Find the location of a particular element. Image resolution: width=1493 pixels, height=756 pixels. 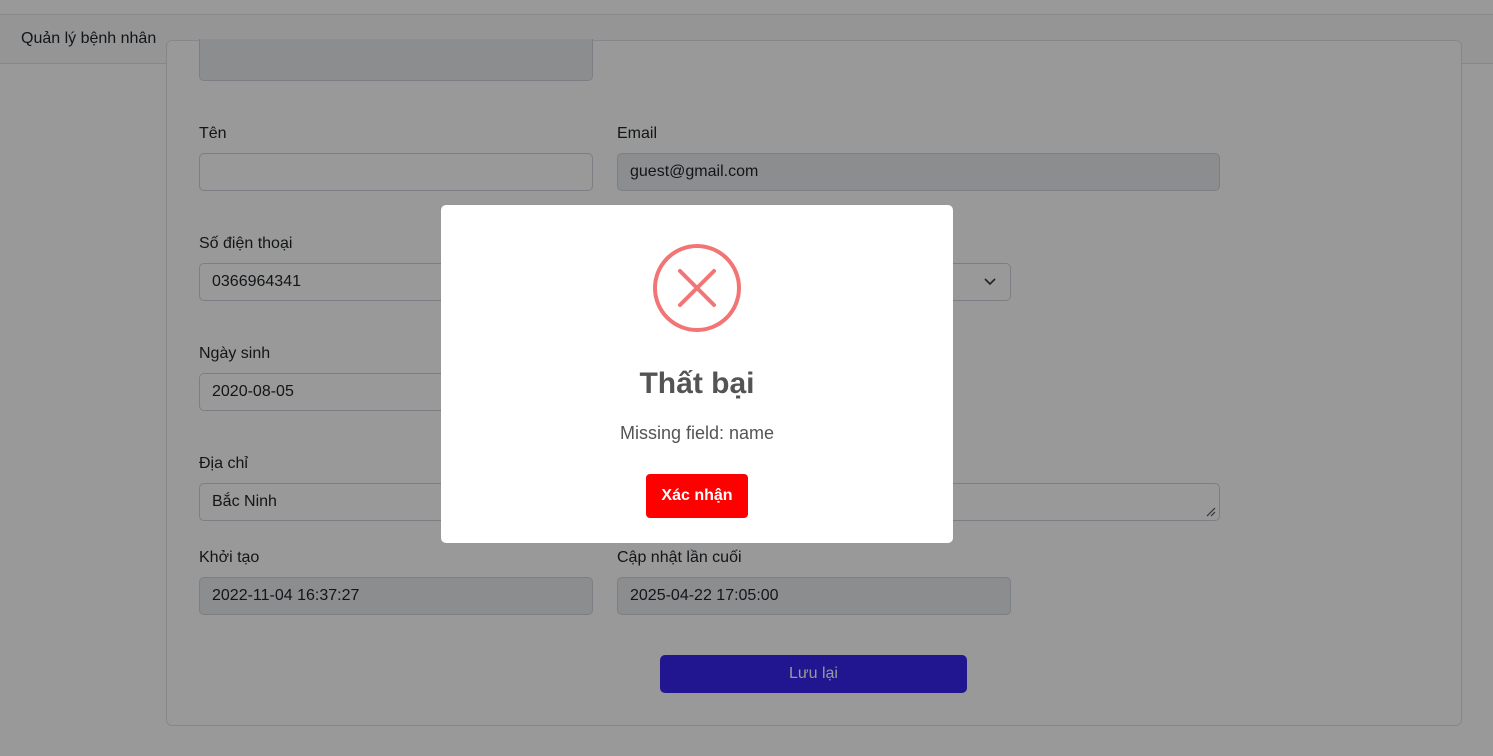

error-x-icon is located at coordinates (697, 288).